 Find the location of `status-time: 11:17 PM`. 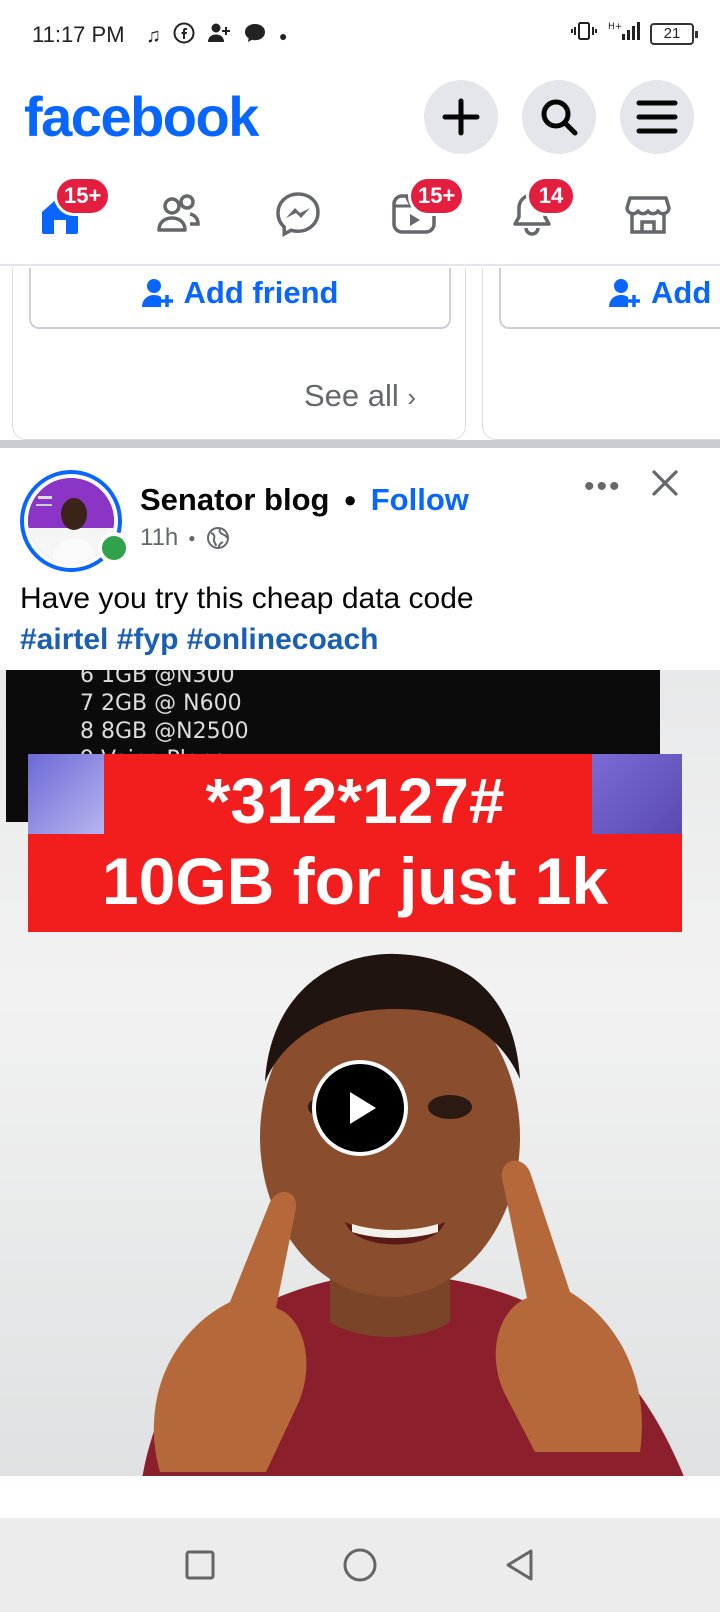

status-time: 11:17 PM is located at coordinates (78, 34).